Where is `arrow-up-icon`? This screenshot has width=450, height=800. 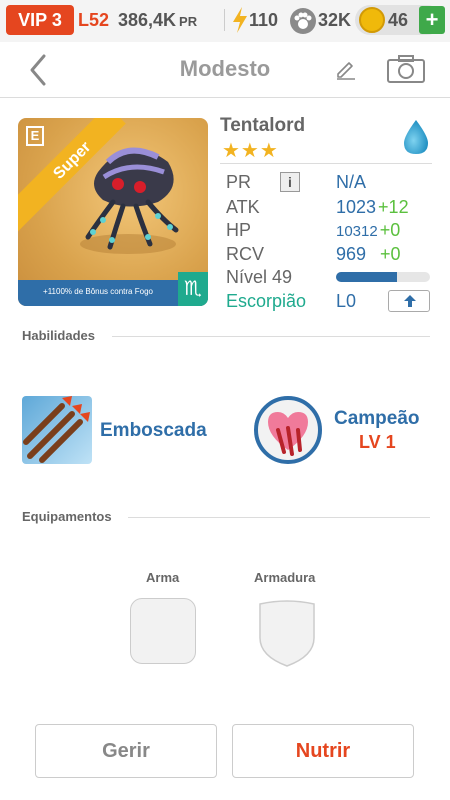
arrow-up-icon is located at coordinates (410, 301).